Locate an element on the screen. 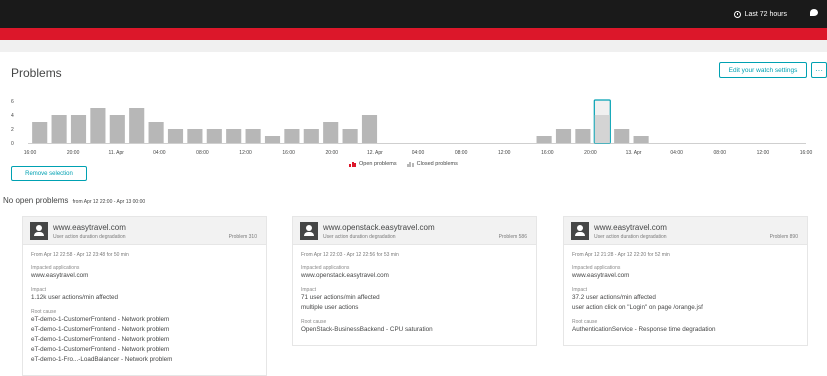 The image size is (827, 376). x-tick-label: 12. Apr is located at coordinates (375, 153).